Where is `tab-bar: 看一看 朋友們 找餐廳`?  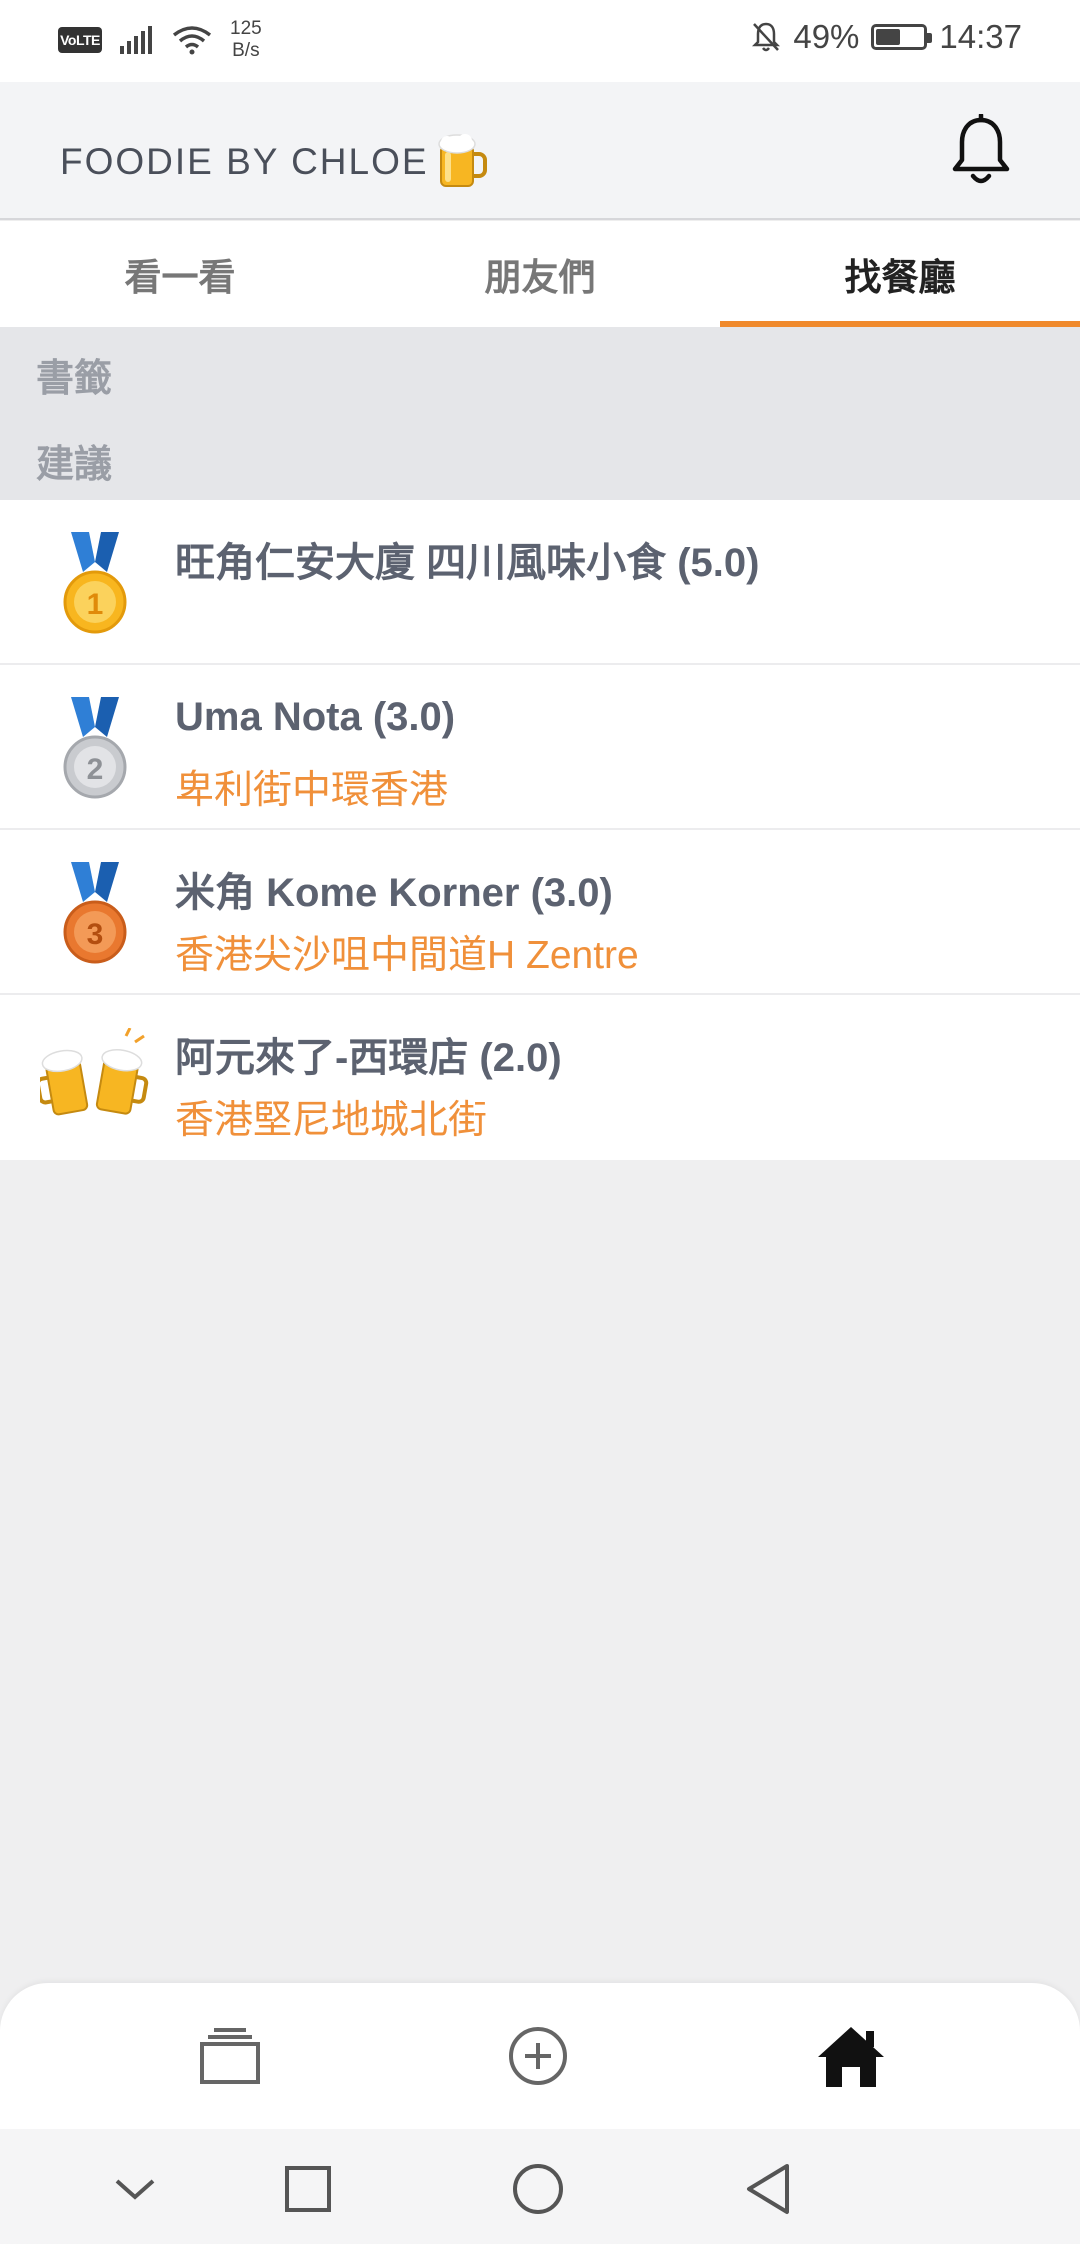
tab-bar: 看一看 朋友們 找餐廳 is located at coordinates (540, 274).